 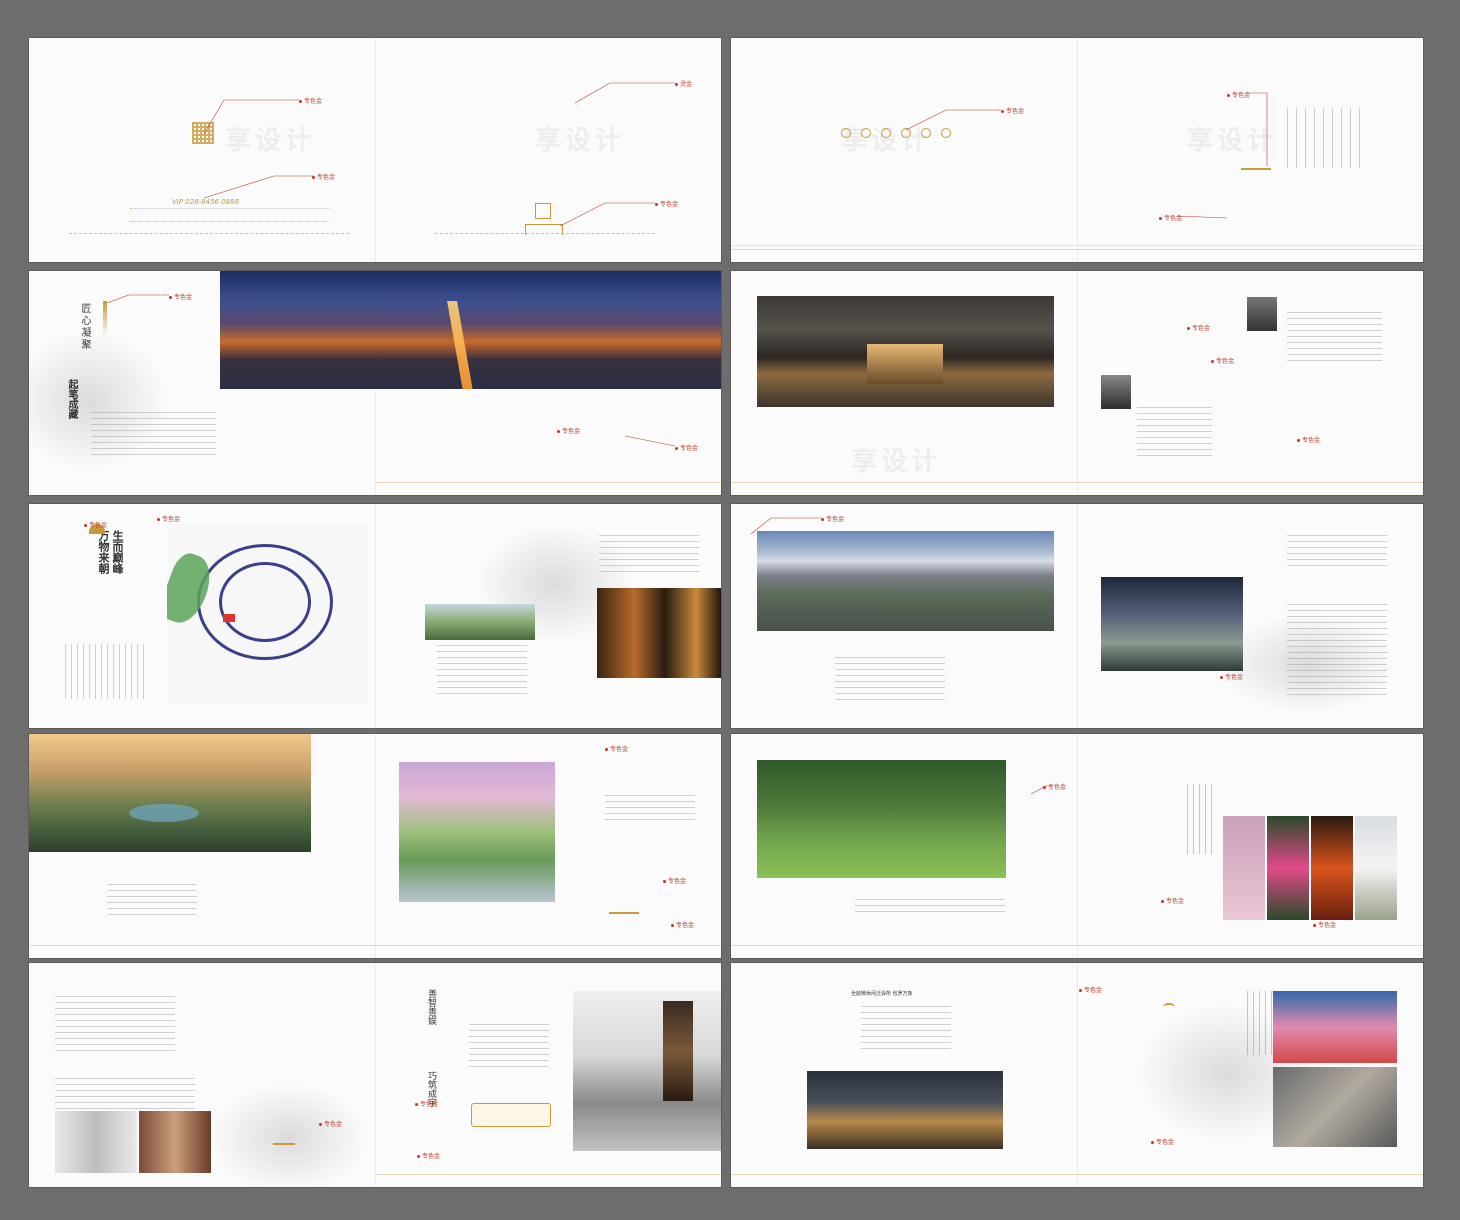 I want to click on door-photo, so click(x=175, y=1142).